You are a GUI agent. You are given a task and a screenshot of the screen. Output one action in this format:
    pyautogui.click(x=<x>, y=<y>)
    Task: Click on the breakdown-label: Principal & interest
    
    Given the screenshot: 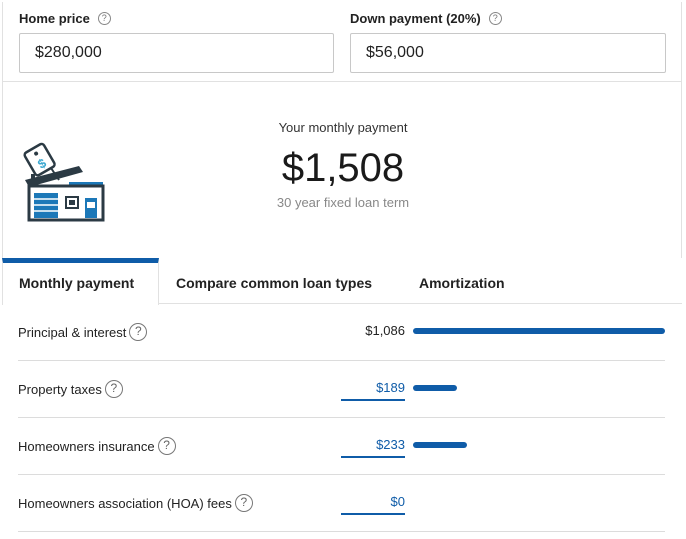 What is the action you would take?
    pyautogui.click(x=72, y=332)
    